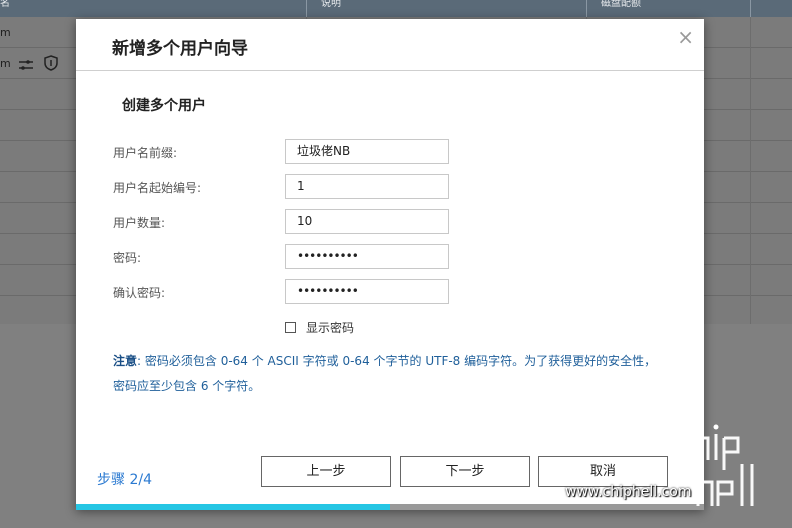  I want to click on shield-icon, so click(51, 65).